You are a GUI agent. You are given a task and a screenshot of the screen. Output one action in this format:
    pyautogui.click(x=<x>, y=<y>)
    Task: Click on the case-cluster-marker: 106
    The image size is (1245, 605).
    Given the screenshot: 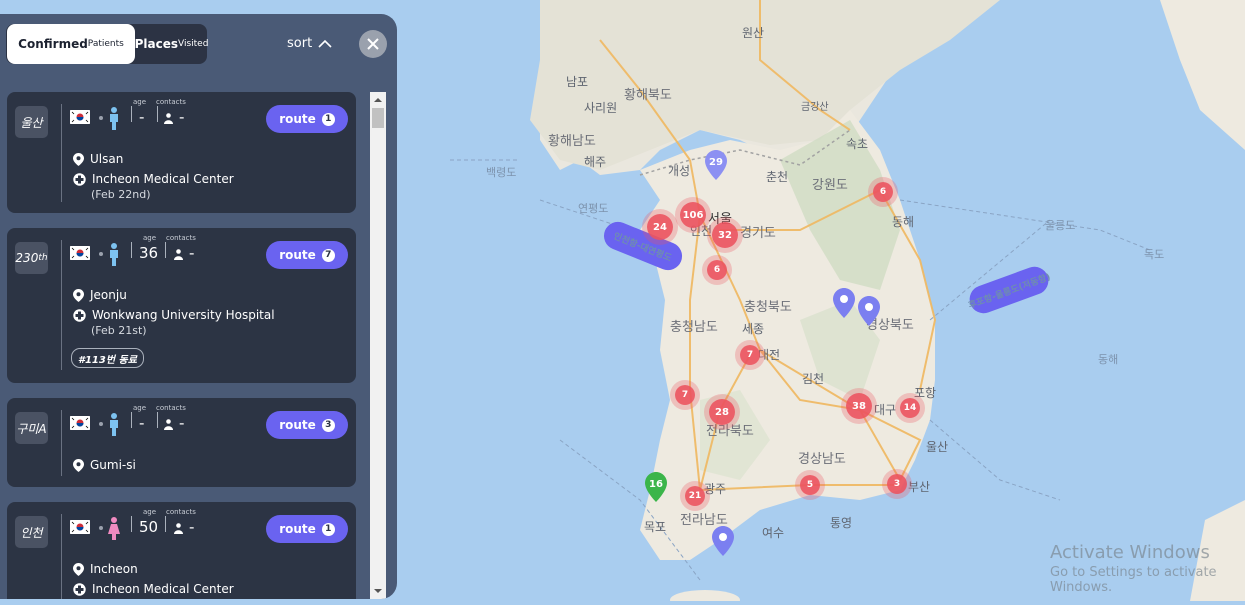 What is the action you would take?
    pyautogui.click(x=693, y=215)
    